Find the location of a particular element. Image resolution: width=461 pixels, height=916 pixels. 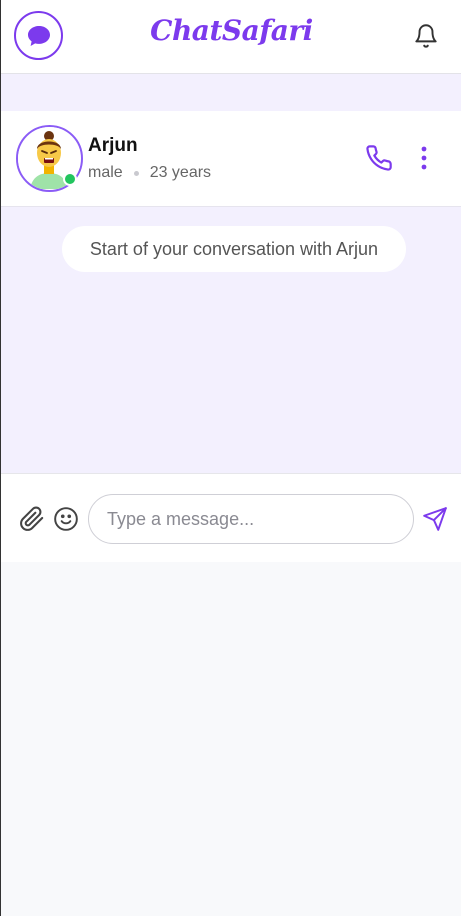

top-app-bar: ChatSafari is located at coordinates (231, 37).